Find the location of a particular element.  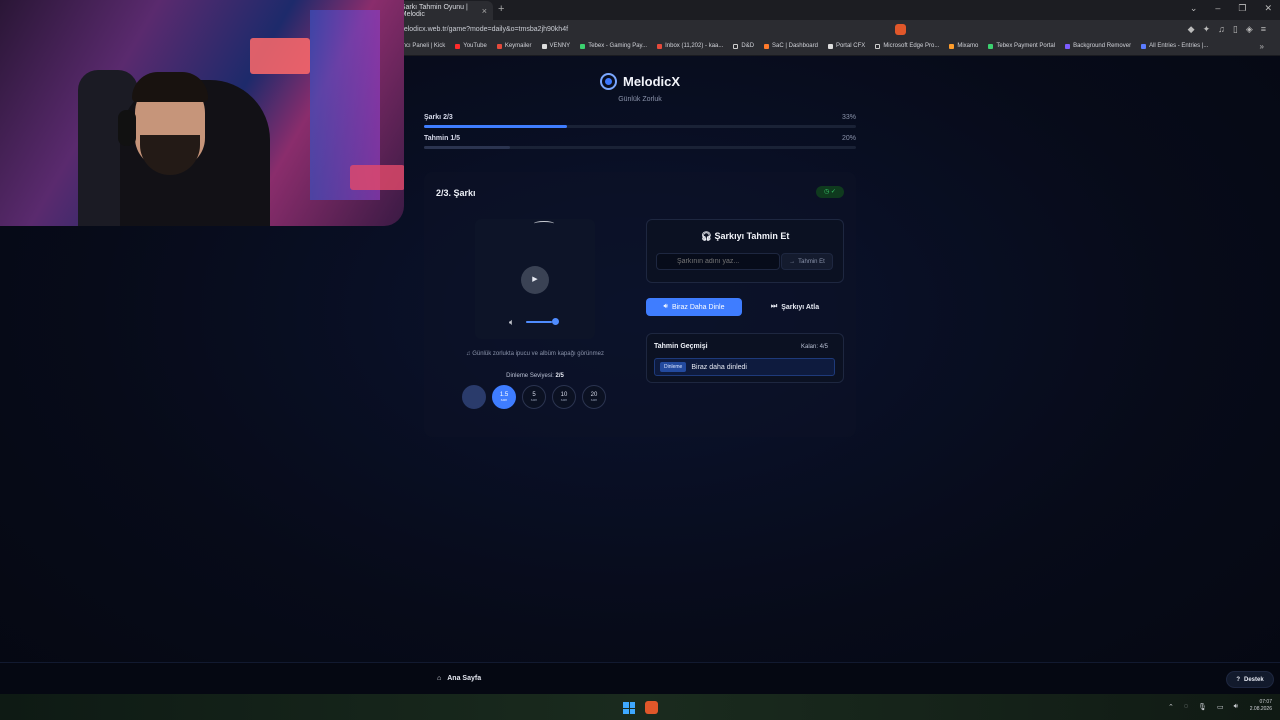

music-icon: ♫ is located at coordinates (1221, 29).